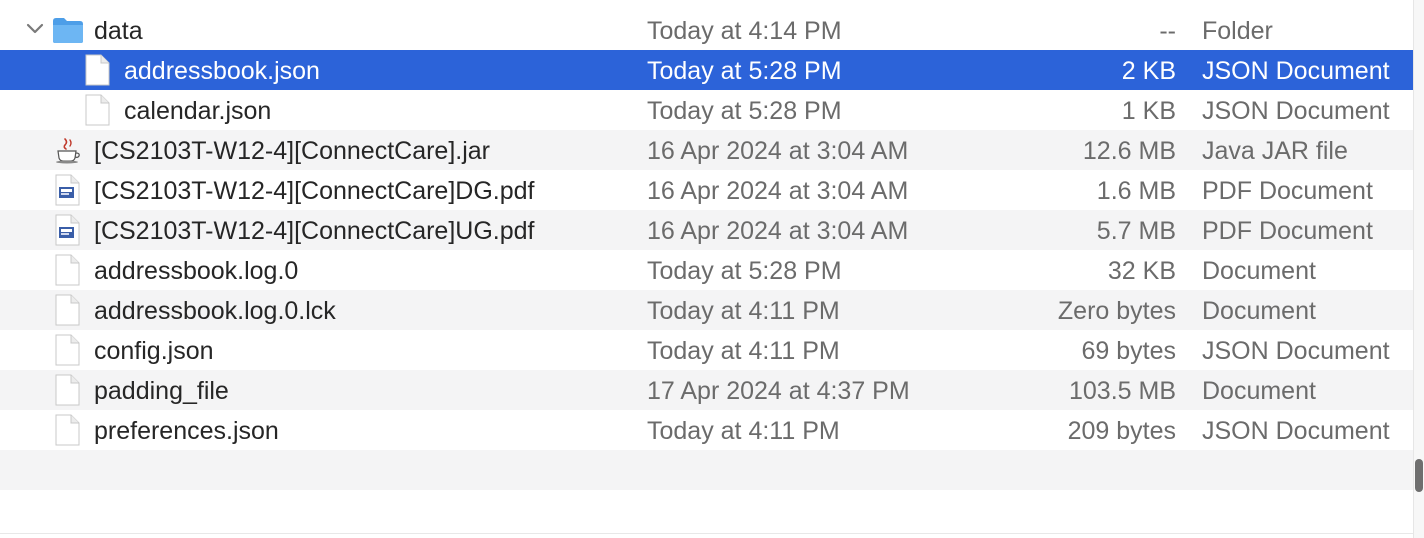  Describe the element at coordinates (198, 111) in the screenshot. I see `file-name: calendar.json` at that location.